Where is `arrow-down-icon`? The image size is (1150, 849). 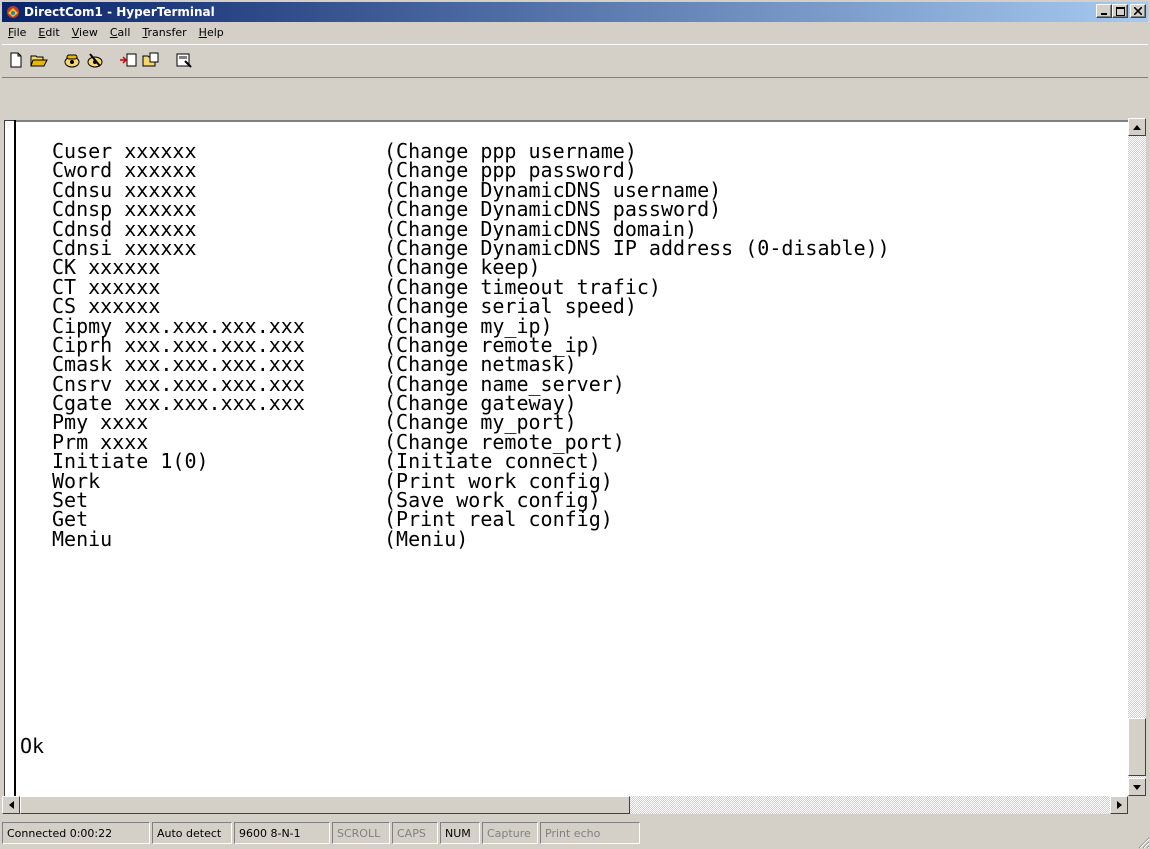
arrow-down-icon is located at coordinates (1137, 787).